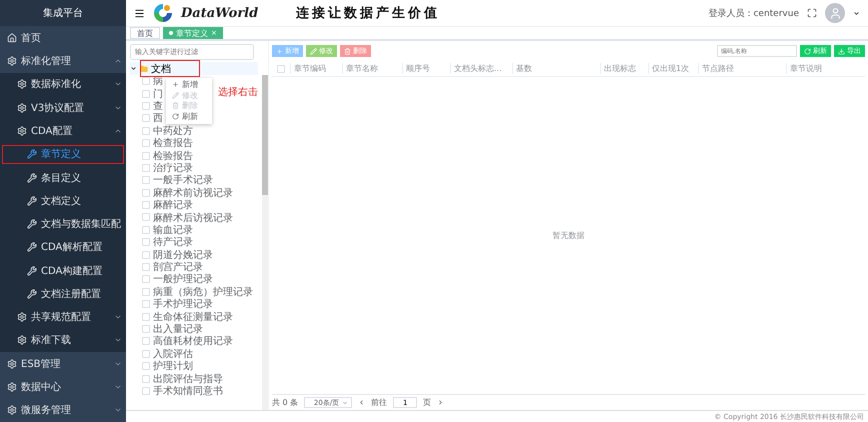  I want to click on tree-item: 生命体征测量记录, so click(181, 316).